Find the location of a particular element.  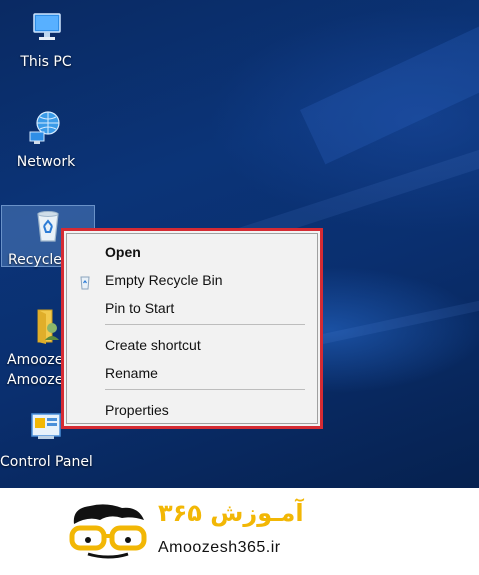

menu-item-empty-recycle-bin-label: Empty Recycle Bin is located at coordinates (164, 280).